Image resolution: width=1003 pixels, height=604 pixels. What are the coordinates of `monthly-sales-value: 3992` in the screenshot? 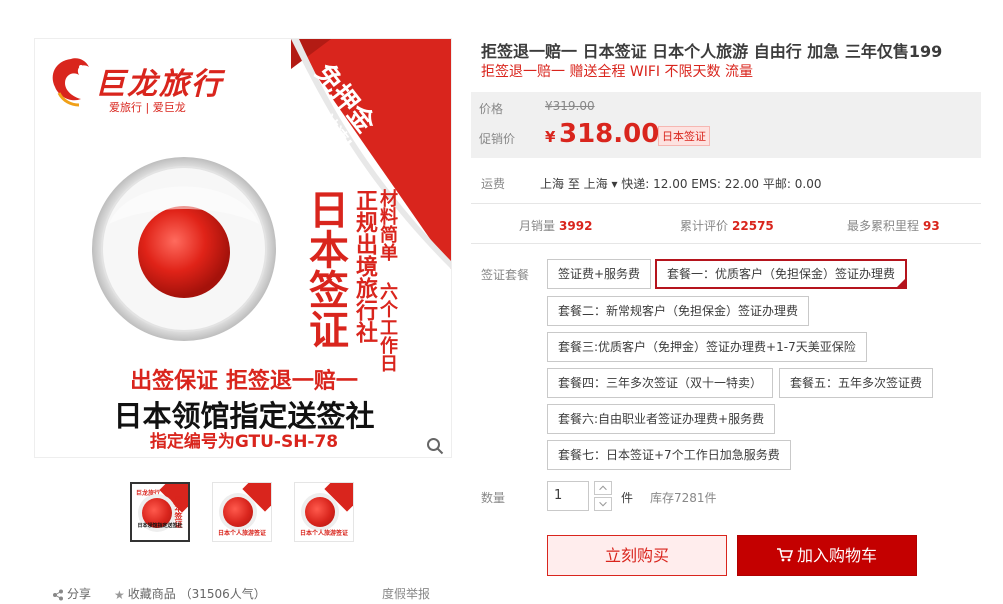 It's located at (576, 226).